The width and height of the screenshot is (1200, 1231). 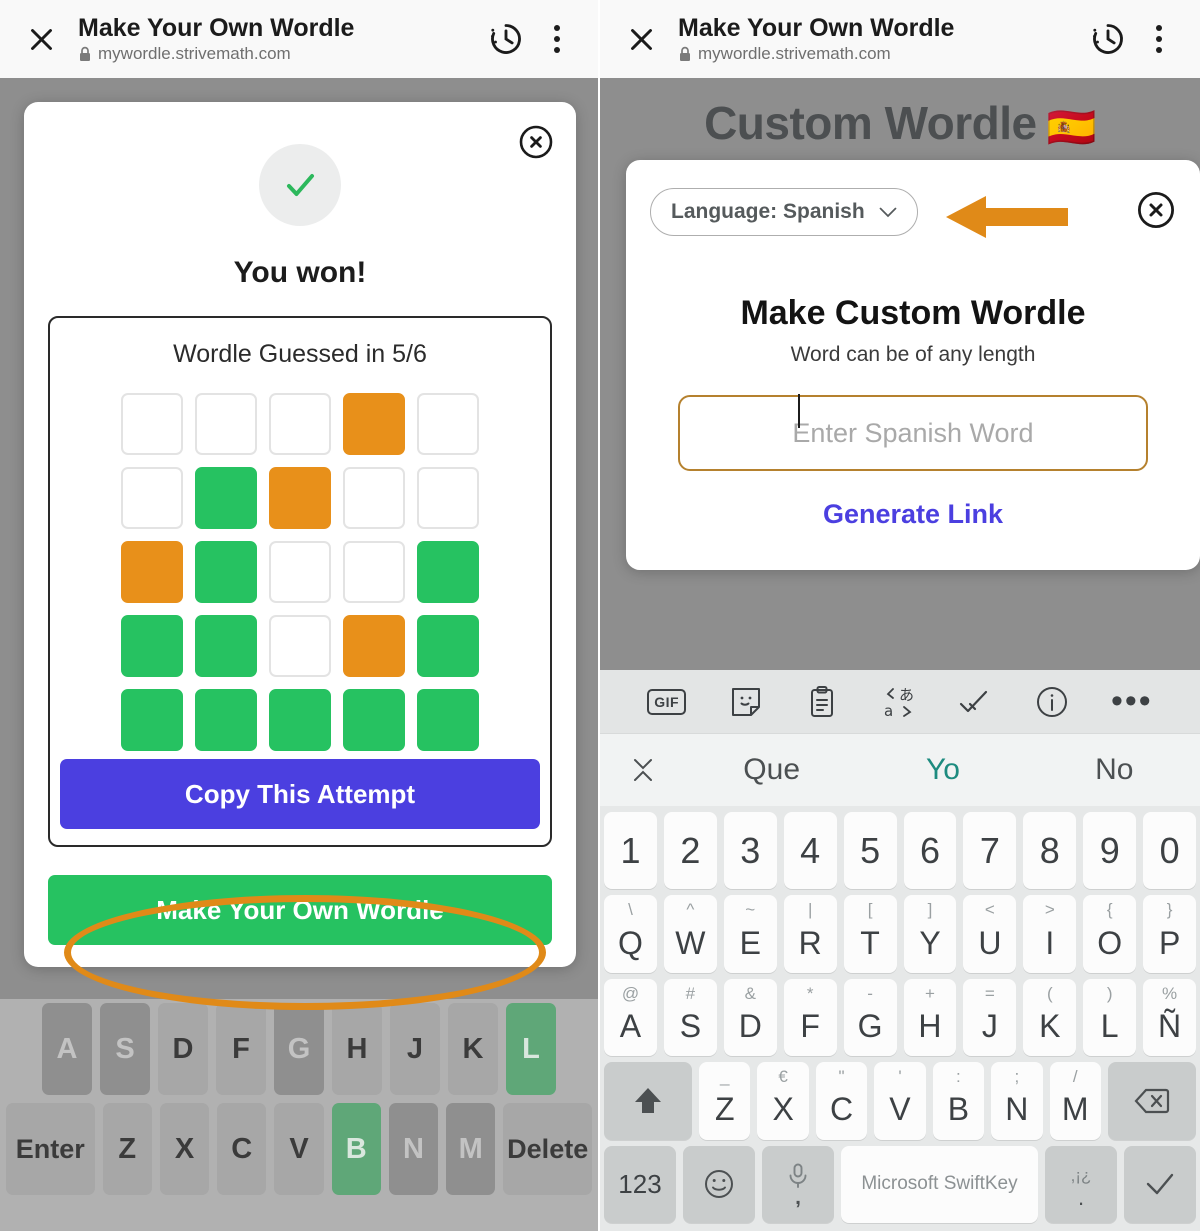 What do you see at coordinates (990, 1017) in the screenshot?
I see `key-j: = J` at bounding box center [990, 1017].